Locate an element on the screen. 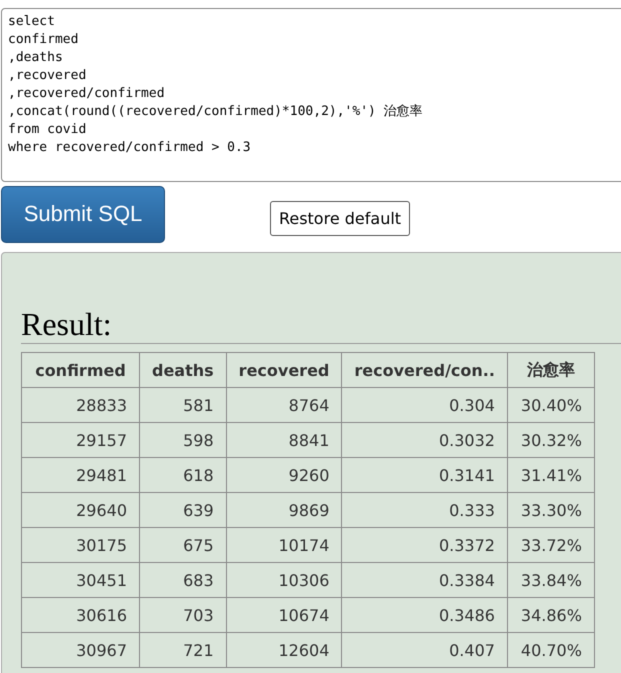 The width and height of the screenshot is (621, 673). table-cell: 30175 is located at coordinates (81, 545).